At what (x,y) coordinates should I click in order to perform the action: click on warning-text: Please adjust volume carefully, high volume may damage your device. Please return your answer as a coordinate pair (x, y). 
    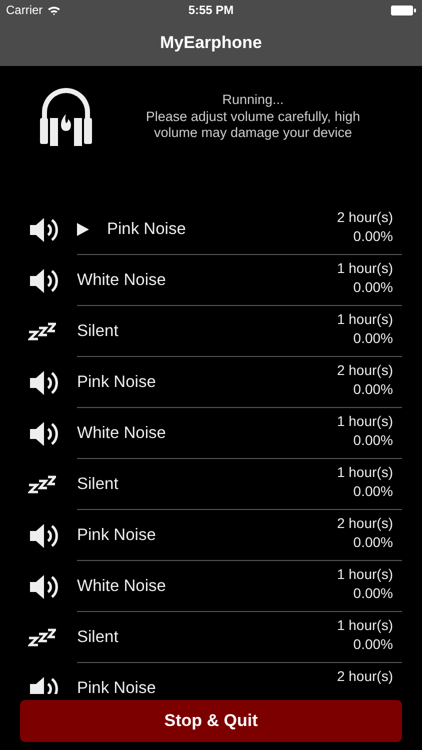
    Looking at the image, I should click on (253, 125).